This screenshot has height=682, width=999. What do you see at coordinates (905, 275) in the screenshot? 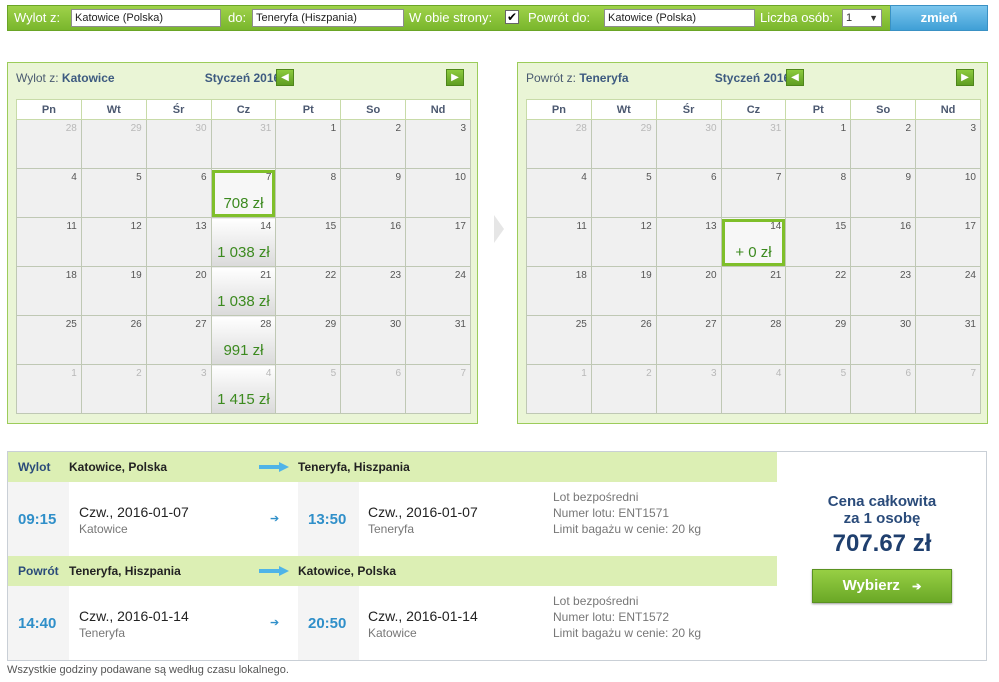
I see `day-number: 23` at bounding box center [905, 275].